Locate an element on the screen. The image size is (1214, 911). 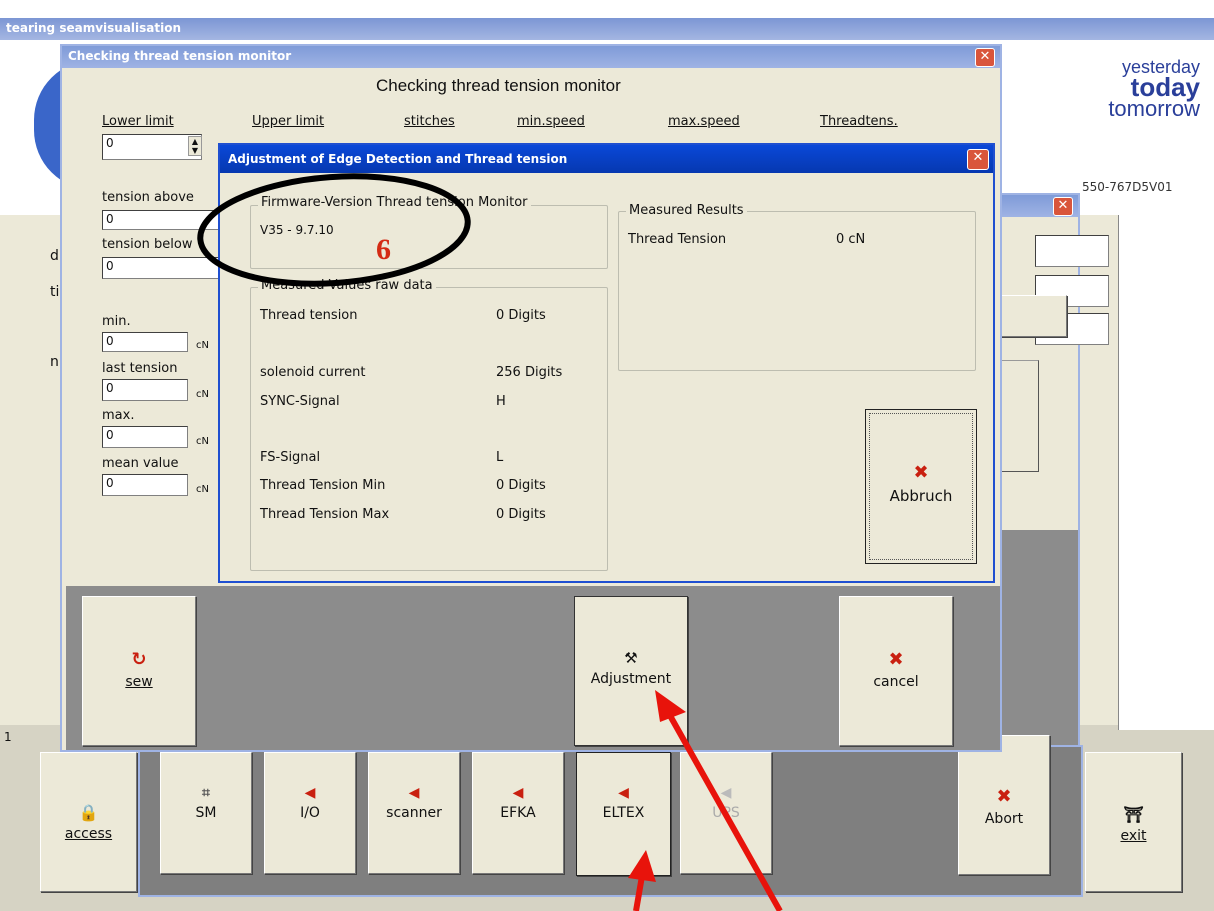
arrow-to-adjustment-line is located at coordinates (724, 810).